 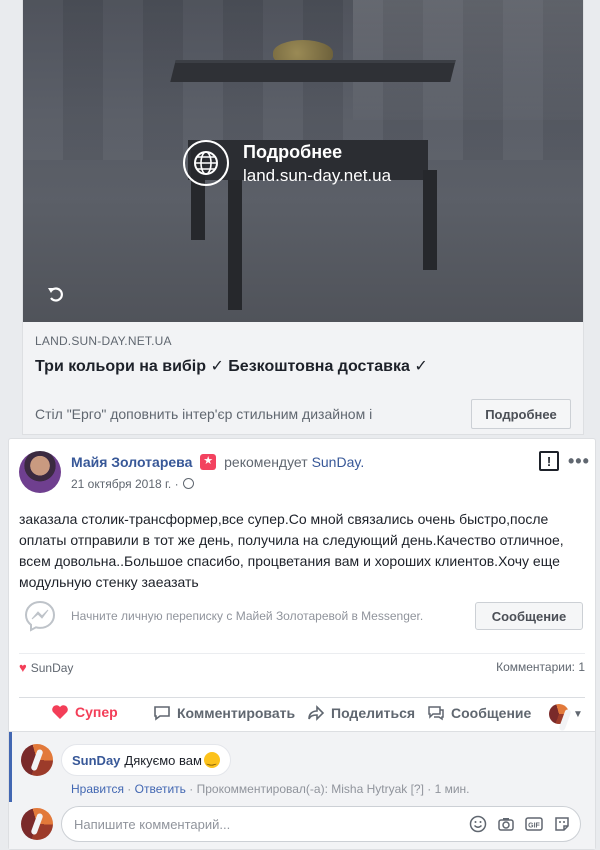 What do you see at coordinates (317, 176) in the screenshot?
I see `ad-overlay-url: land.sun-day.net.ua` at bounding box center [317, 176].